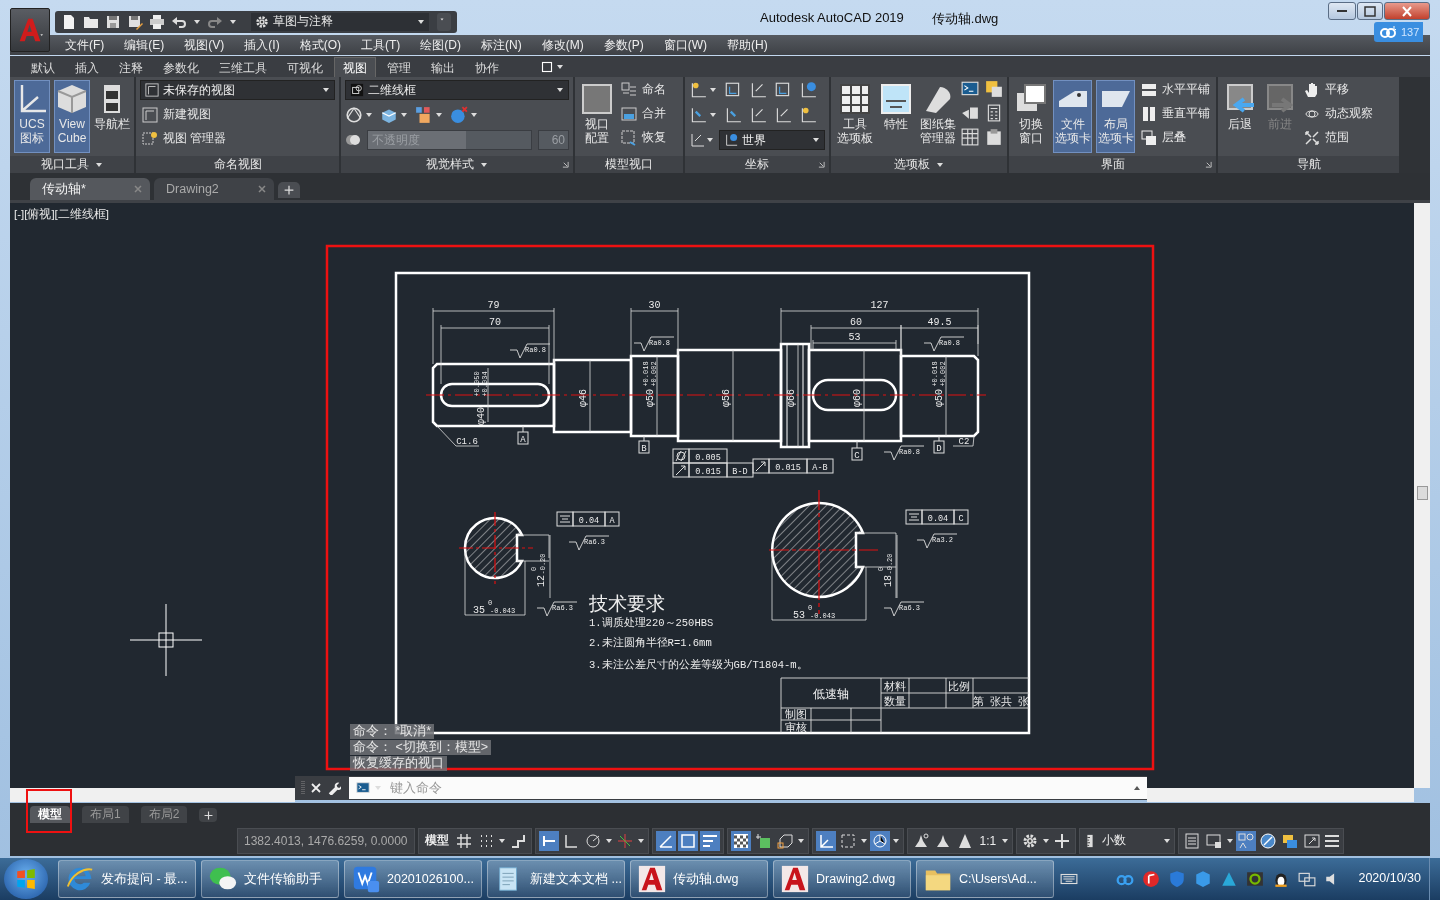 This screenshot has height=900, width=1440. What do you see at coordinates (1407, 11) in the screenshot?
I see `close-button` at bounding box center [1407, 11].